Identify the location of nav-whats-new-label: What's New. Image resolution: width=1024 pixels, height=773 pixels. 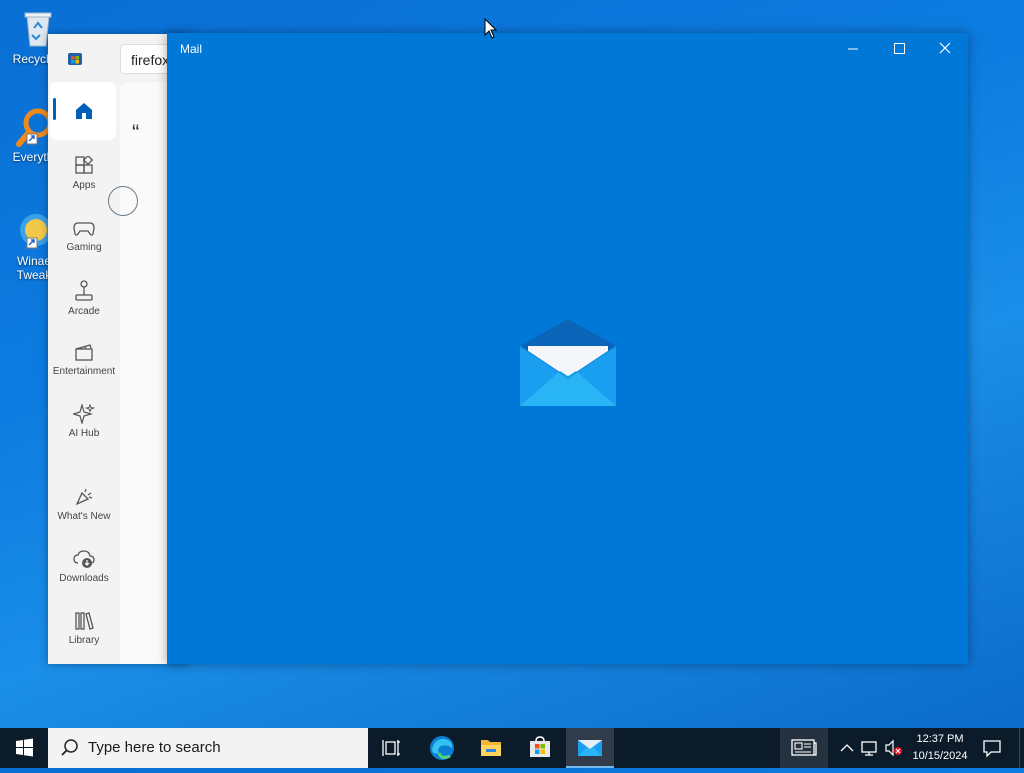
(84, 516).